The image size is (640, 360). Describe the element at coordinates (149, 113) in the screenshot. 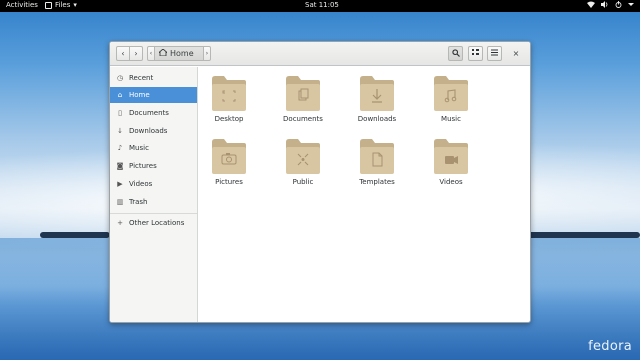

I see `sidebar-item-label: Documents` at that location.